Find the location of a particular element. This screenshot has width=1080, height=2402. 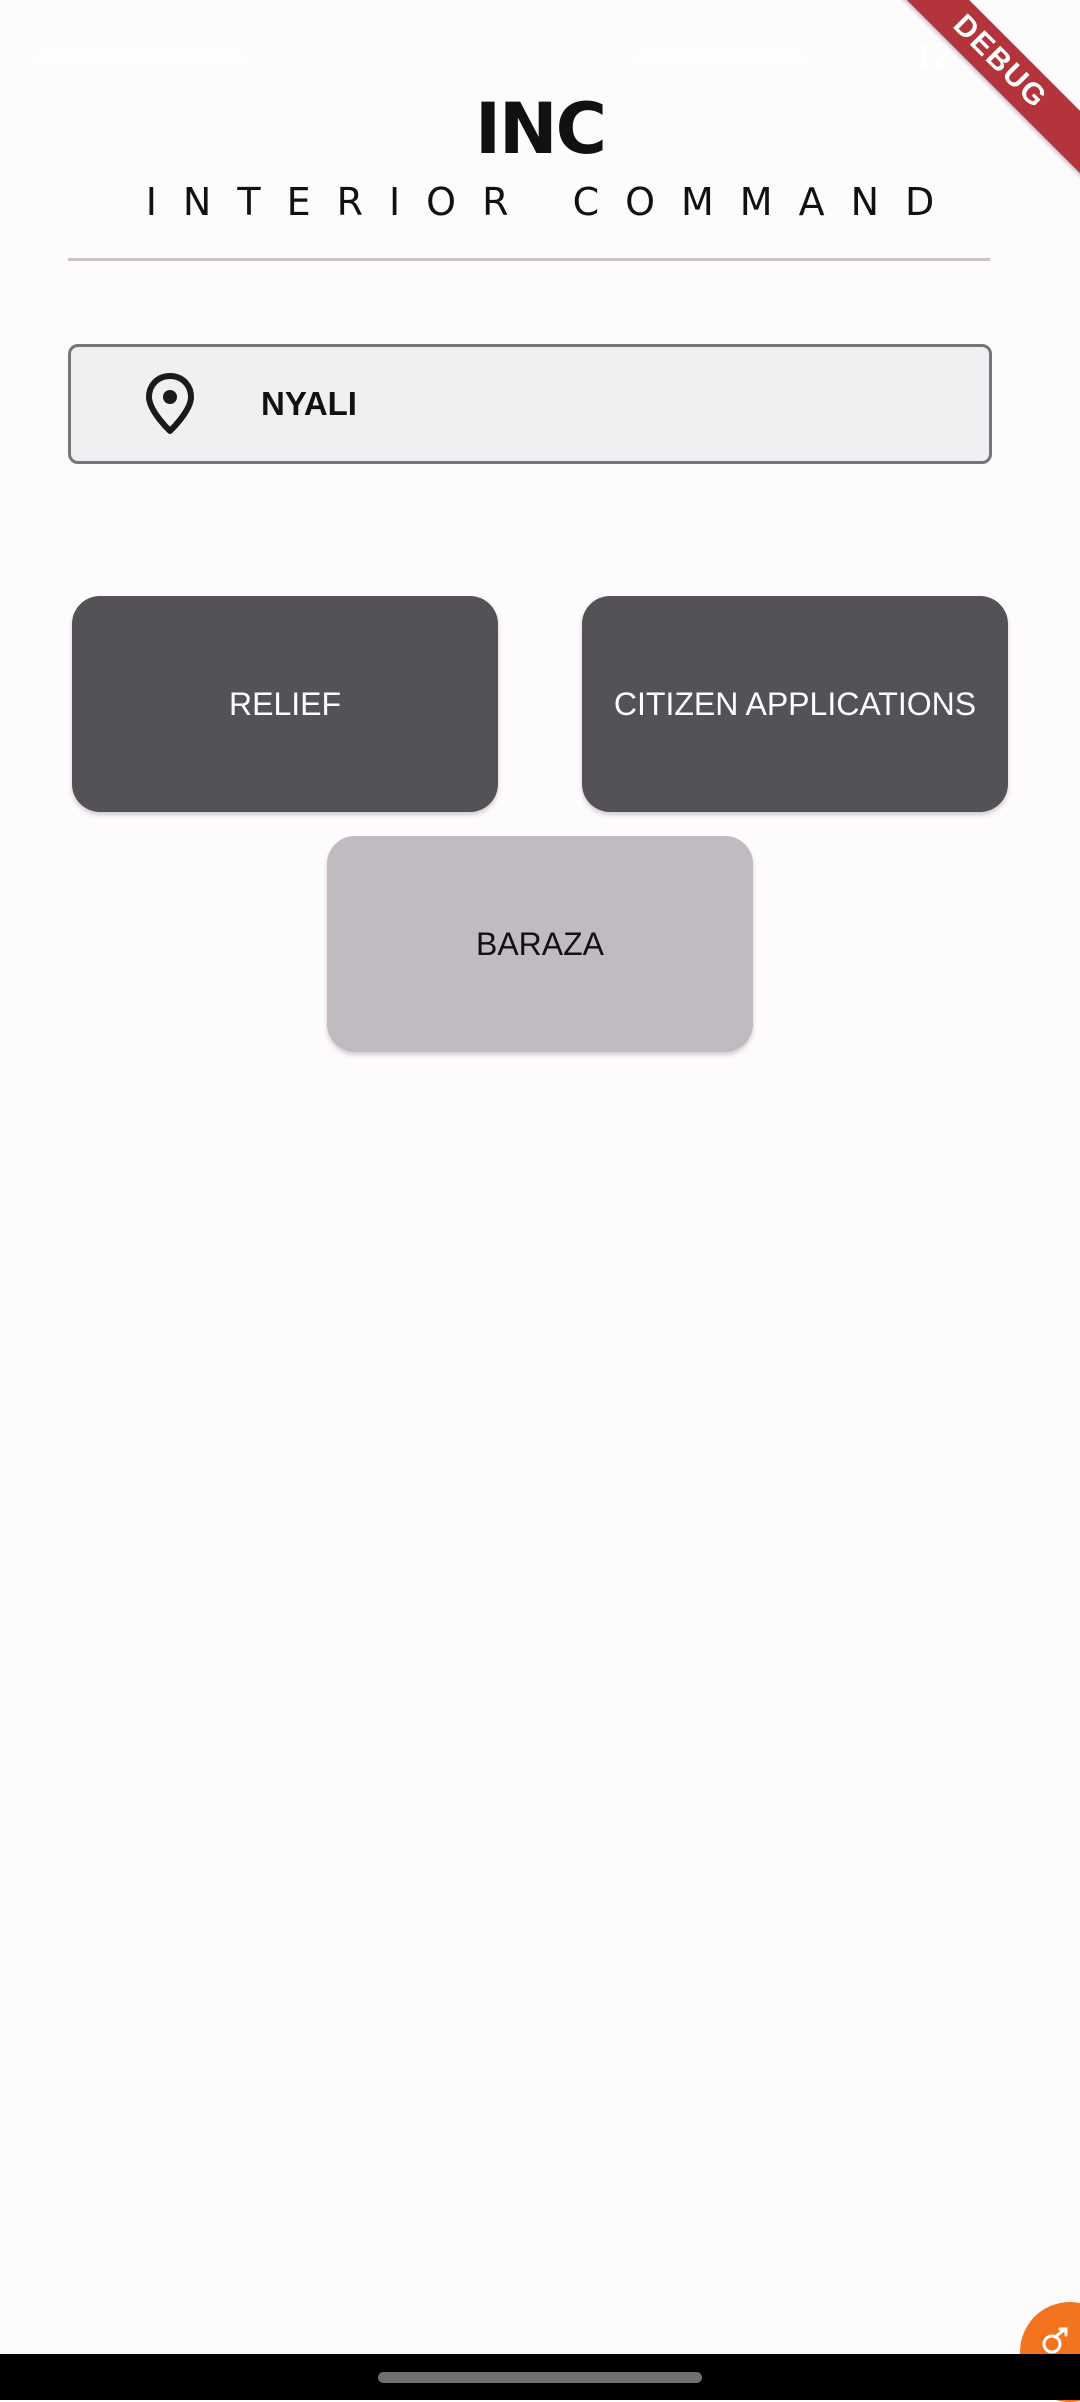

relief-button: RELIEF is located at coordinates (285, 704).